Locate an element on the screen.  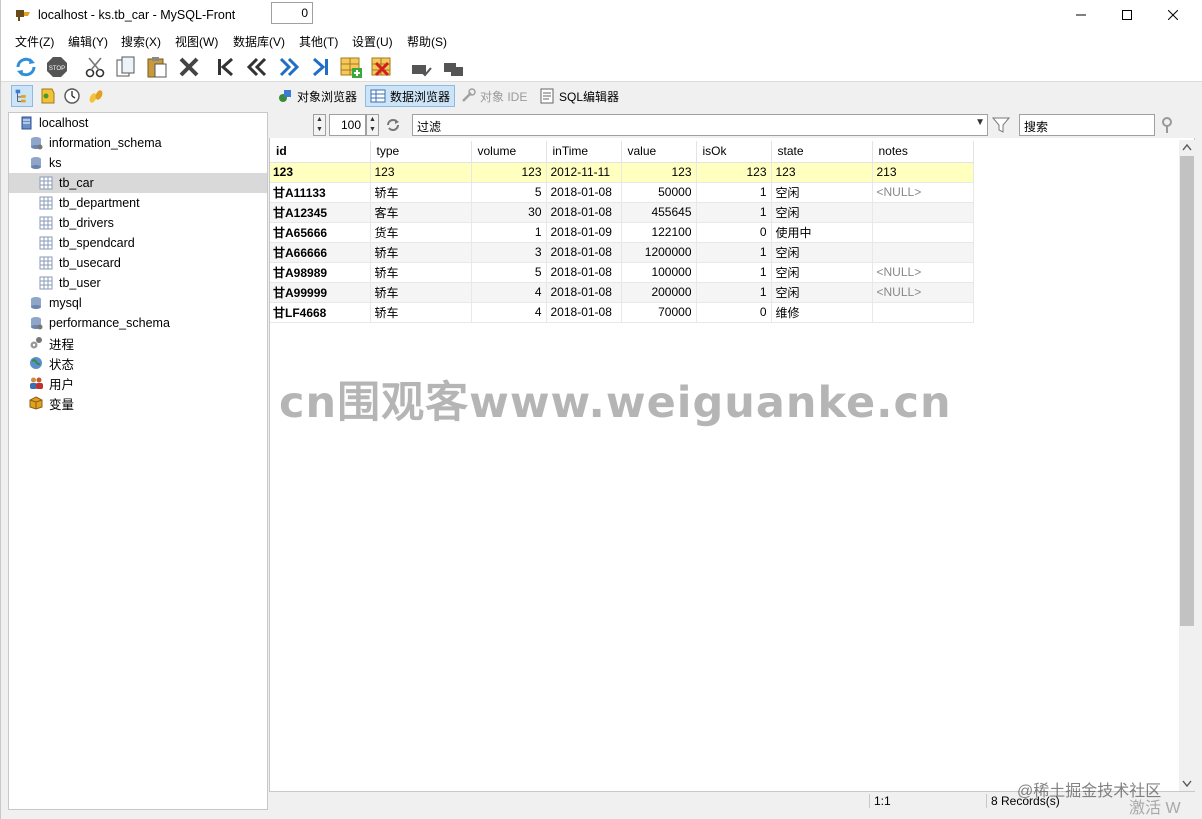
table-cell-volume: 123 is located at coordinates (509, 172).